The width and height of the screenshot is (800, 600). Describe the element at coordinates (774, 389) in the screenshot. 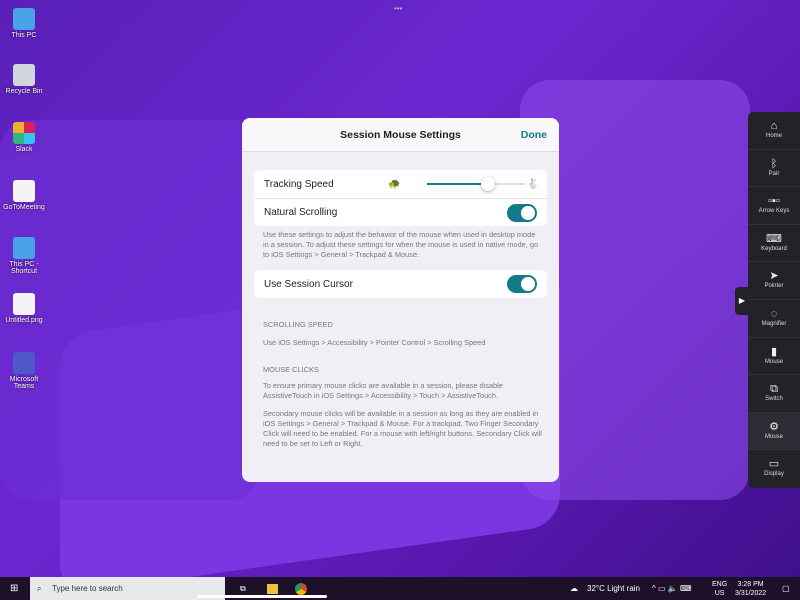

I see `switch-icon: ⧉` at that location.